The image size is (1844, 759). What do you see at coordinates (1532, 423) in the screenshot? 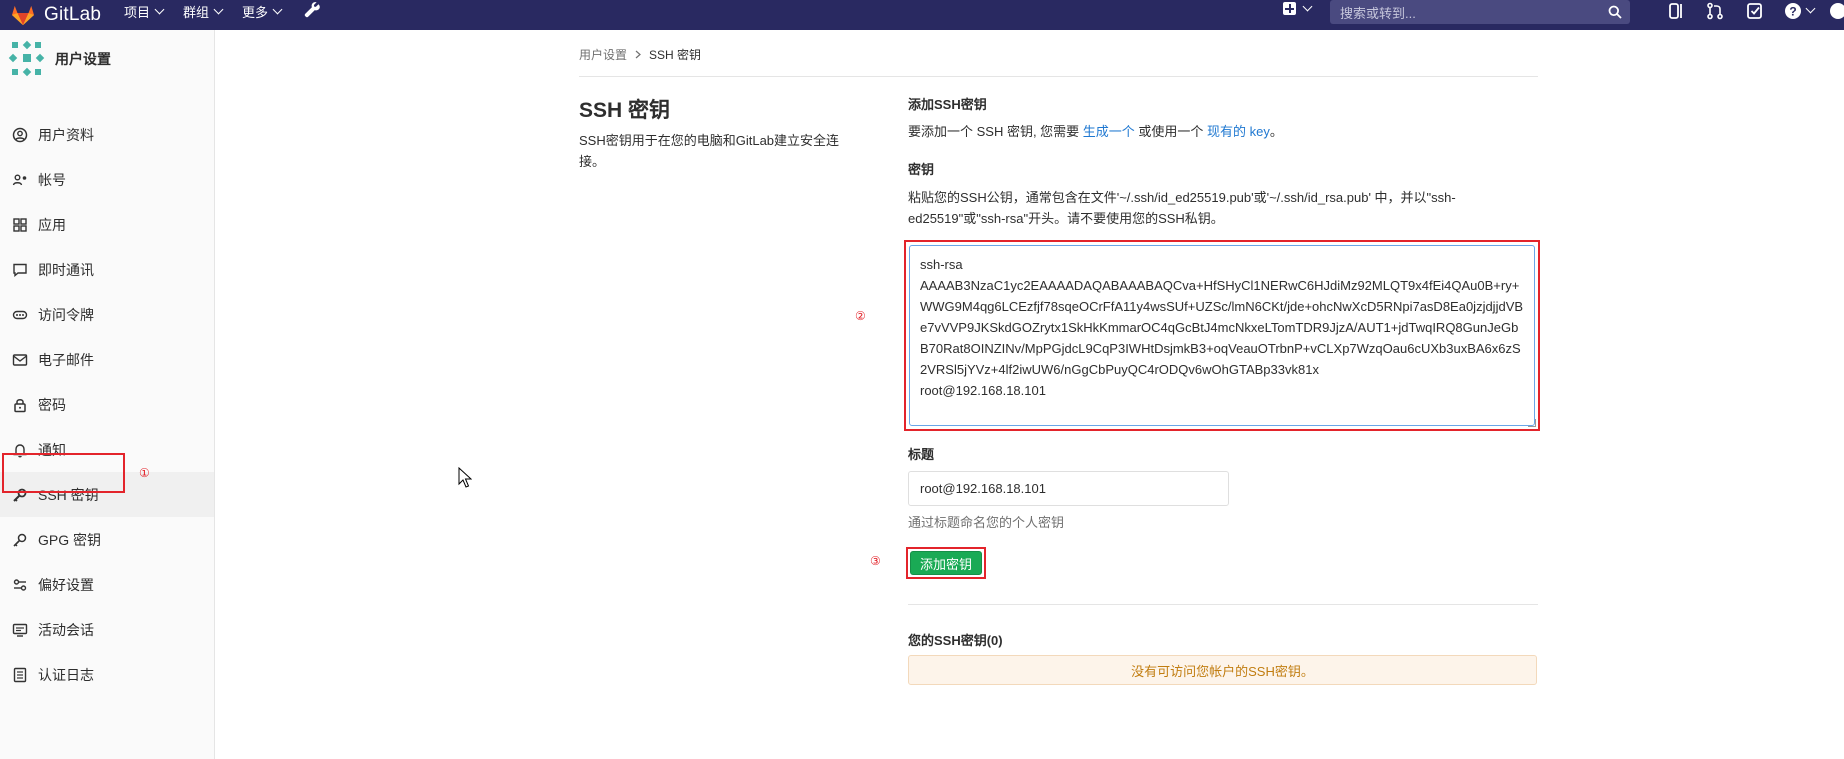
I see `resize-handle-icon` at bounding box center [1532, 423].